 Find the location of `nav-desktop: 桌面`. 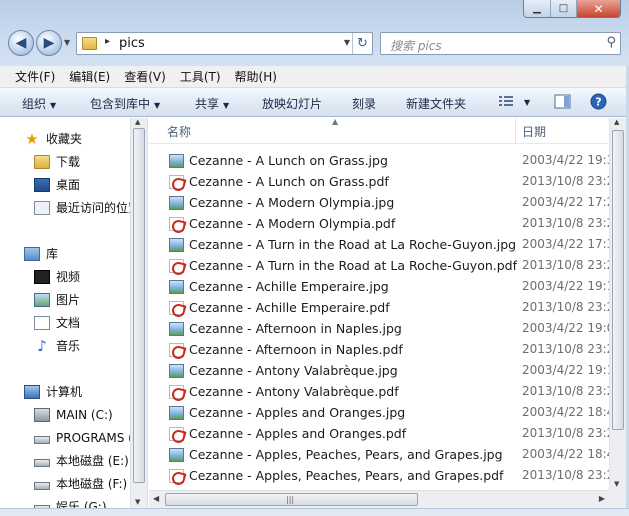

nav-desktop: 桌面 is located at coordinates (57, 184).